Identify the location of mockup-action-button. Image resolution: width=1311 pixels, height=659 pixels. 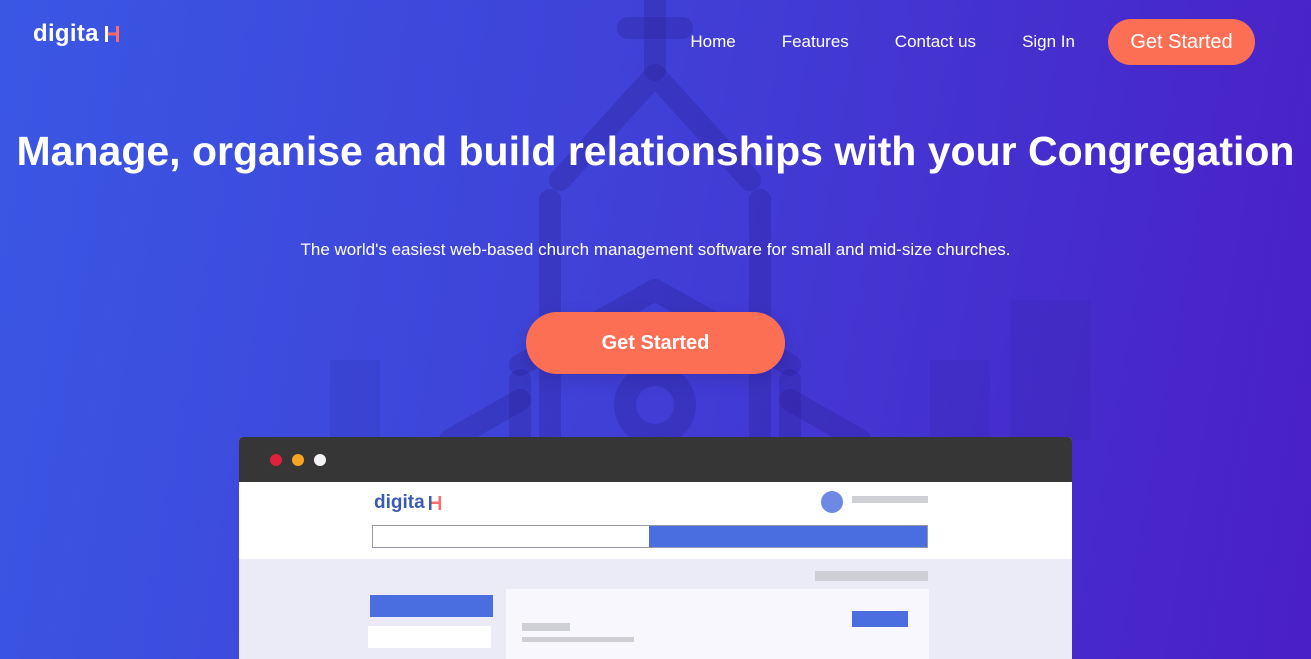
(880, 619).